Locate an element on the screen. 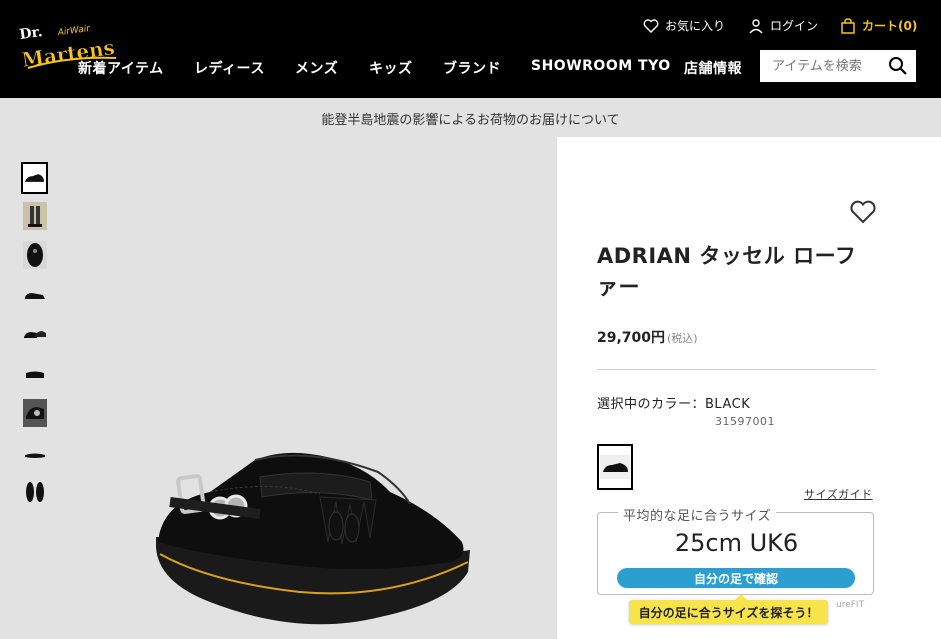 Image resolution: width=941 pixels, height=639 pixels. nav-ladies: レディース is located at coordinates (229, 68).